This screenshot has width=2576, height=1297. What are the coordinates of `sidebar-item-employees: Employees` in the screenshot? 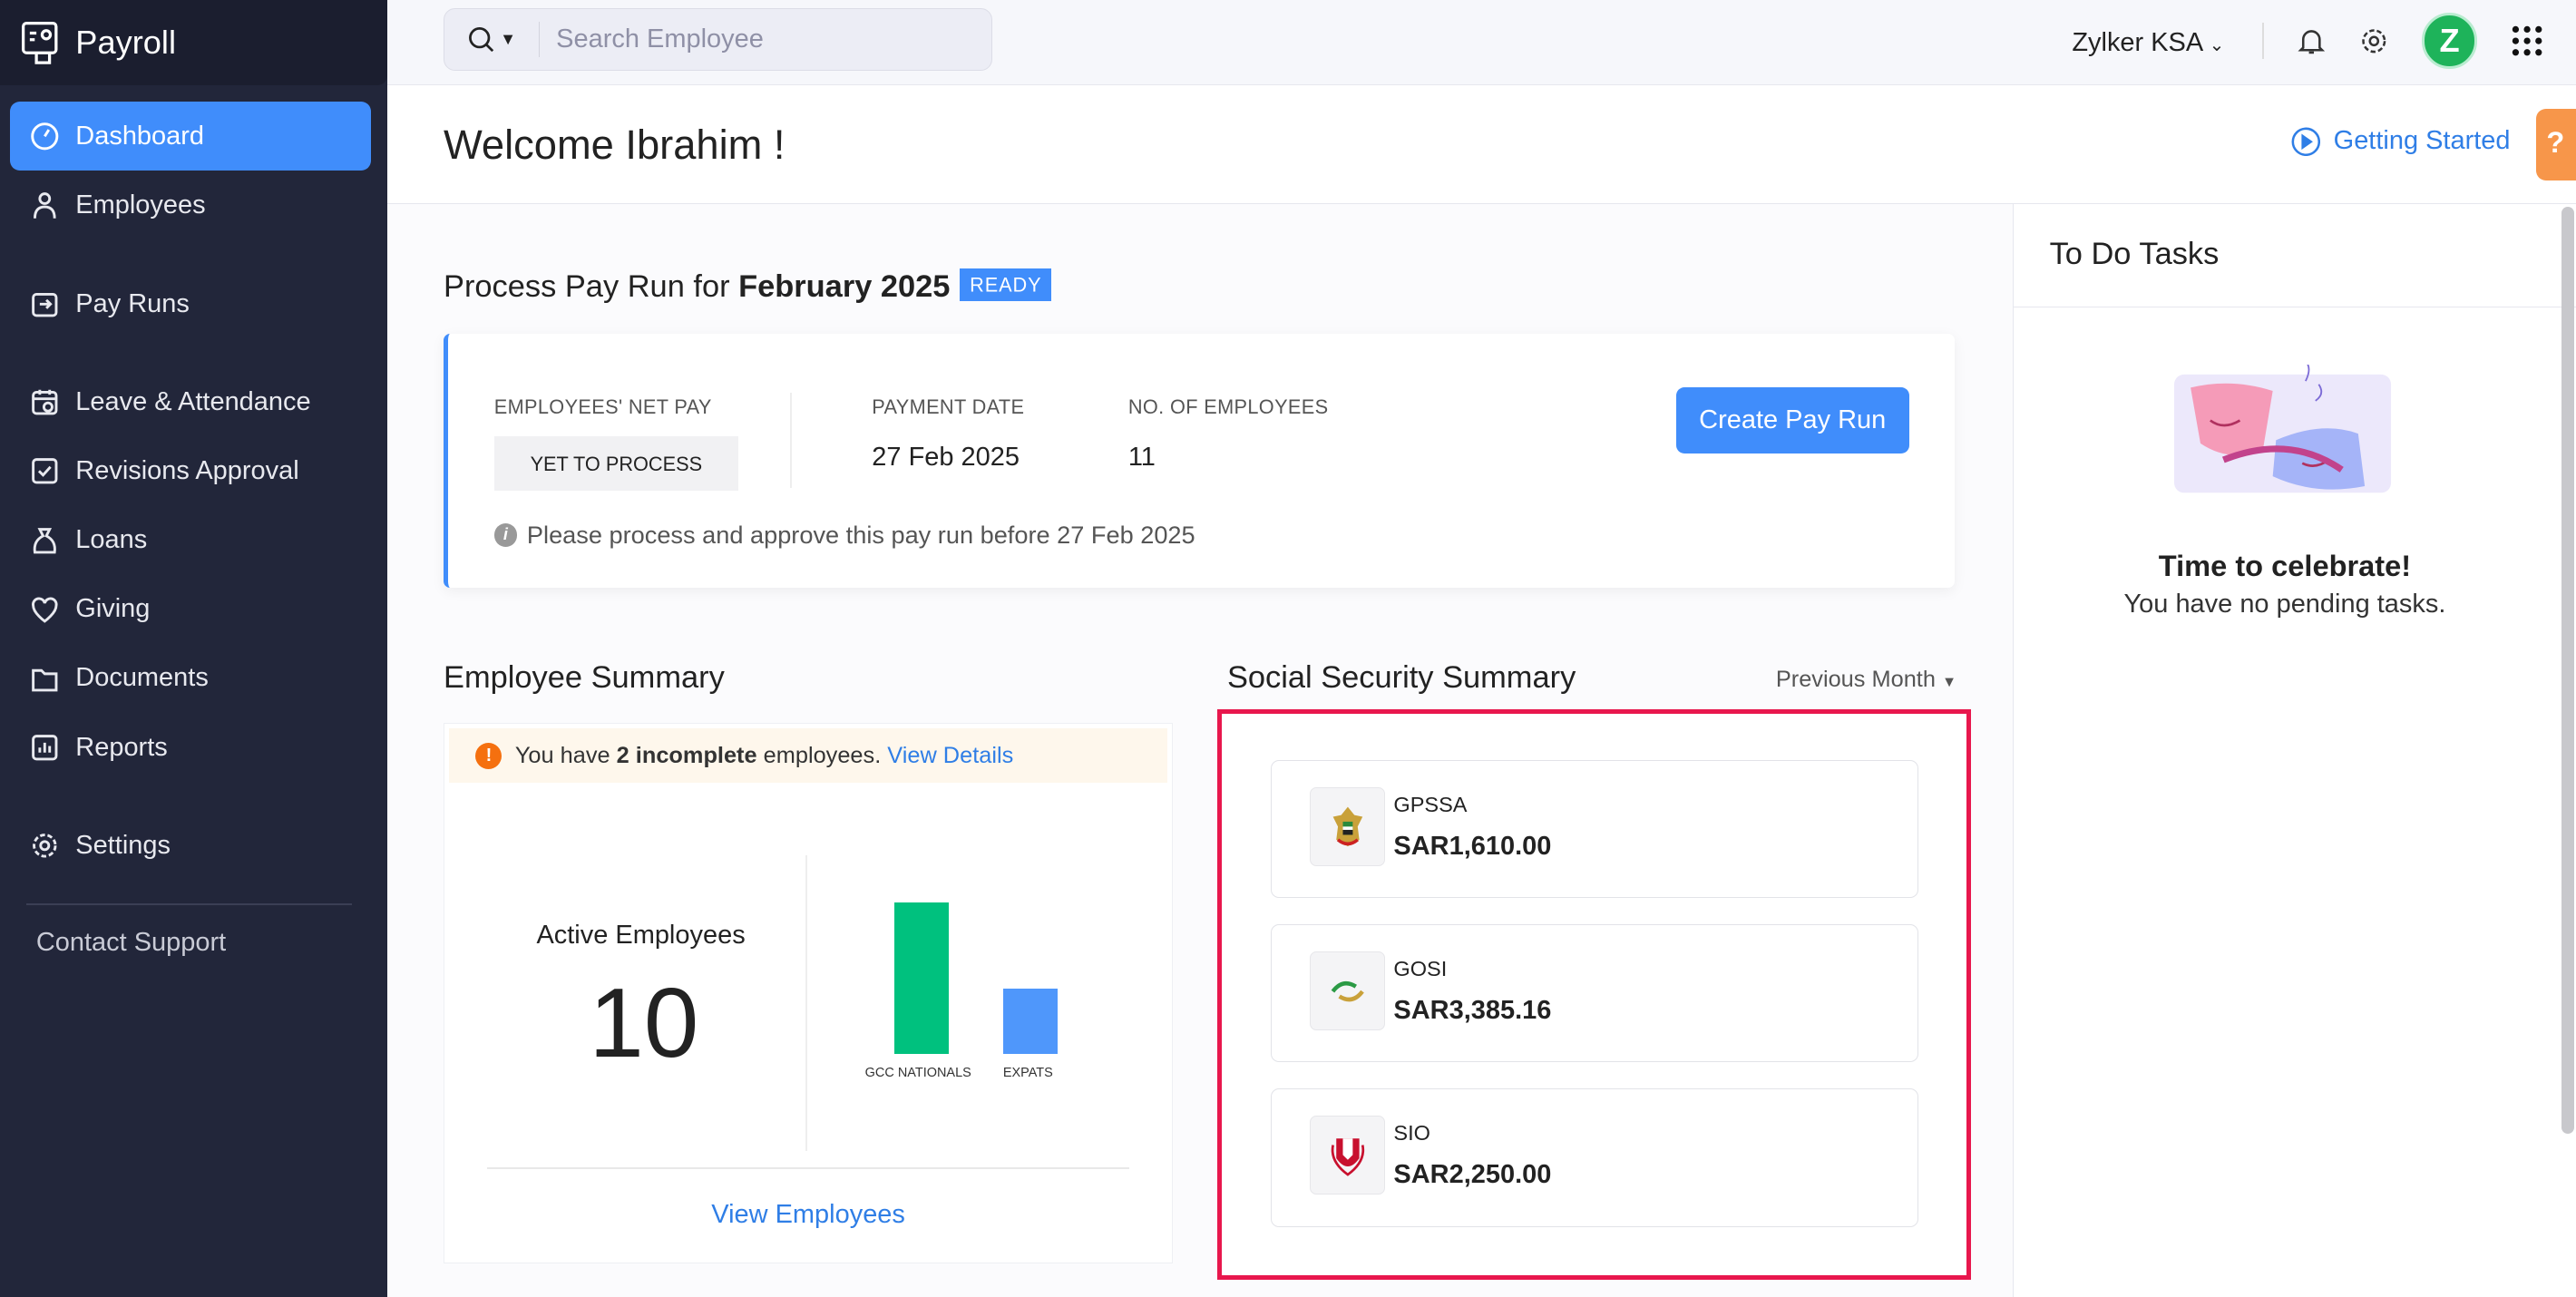 It's located at (190, 205).